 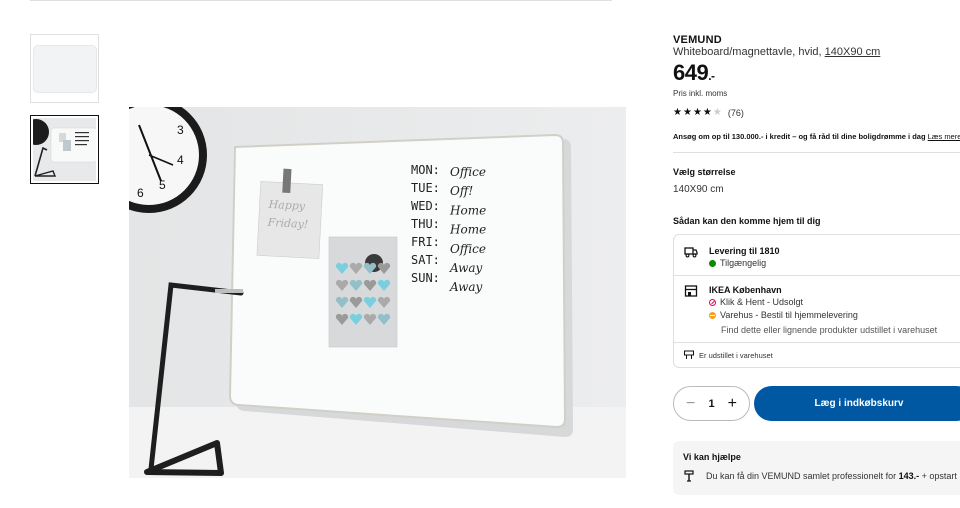 What do you see at coordinates (762, 302) in the screenshot?
I see `click-collect-text: Klik & Hent - Udsolgt` at bounding box center [762, 302].